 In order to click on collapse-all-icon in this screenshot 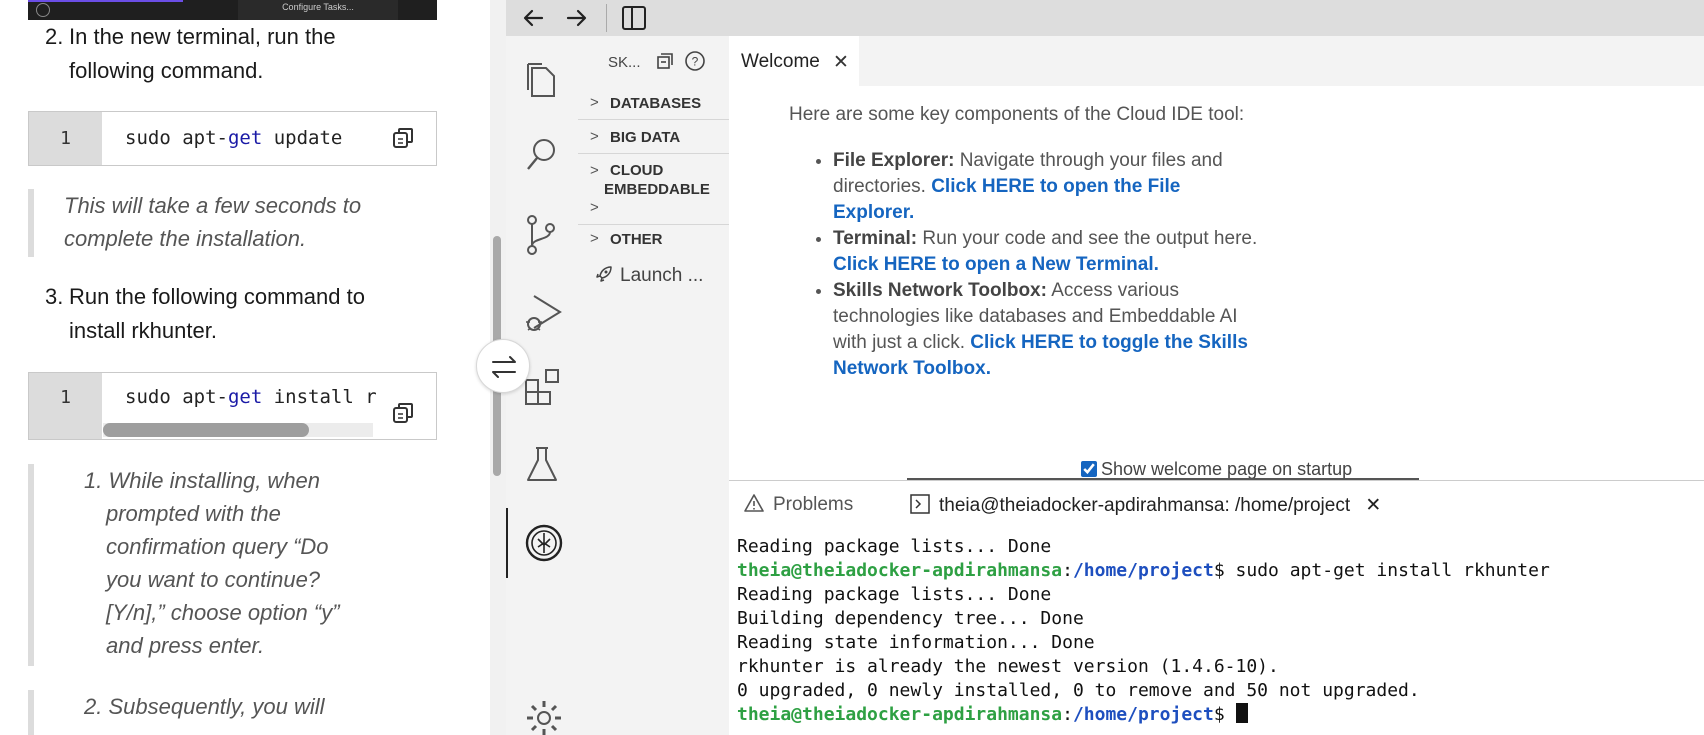, I will do `click(665, 61)`.